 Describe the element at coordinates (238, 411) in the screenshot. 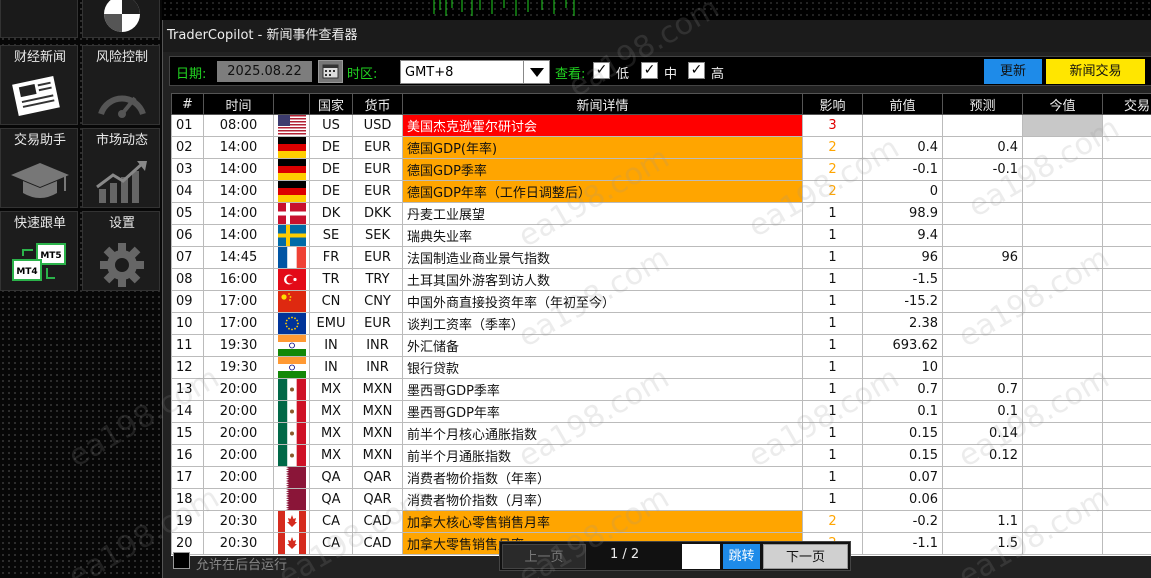

I see `event-time: 20:00` at that location.